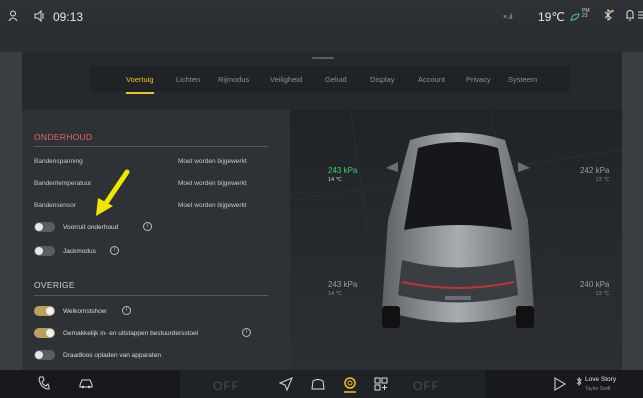 Image resolution: width=643 pixels, height=398 pixels. Describe the element at coordinates (188, 79) in the screenshot. I see `tab-lichten: Lichten` at that location.